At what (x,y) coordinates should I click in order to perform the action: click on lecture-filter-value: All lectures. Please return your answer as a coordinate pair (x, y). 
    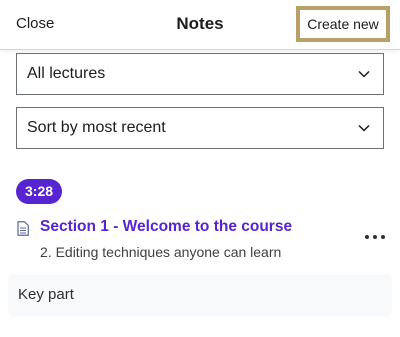
    Looking at the image, I should click on (66, 73).